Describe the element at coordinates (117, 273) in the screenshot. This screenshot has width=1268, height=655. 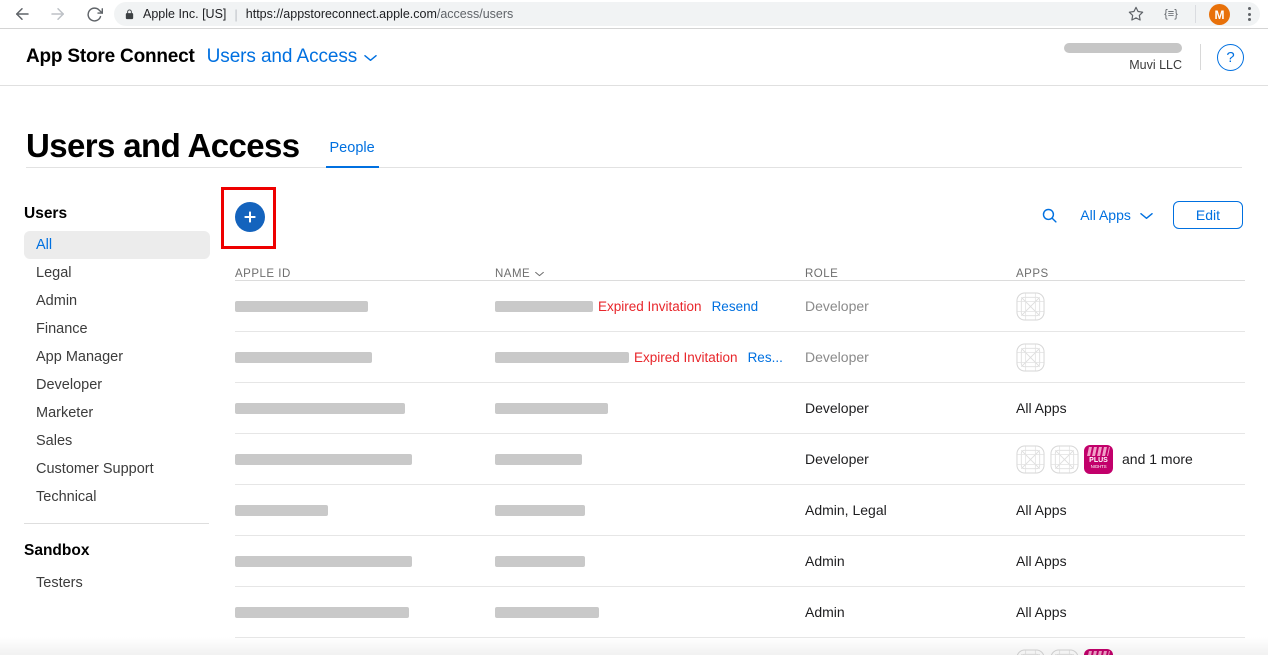
I see `sidebar-item-legal: Legal` at that location.